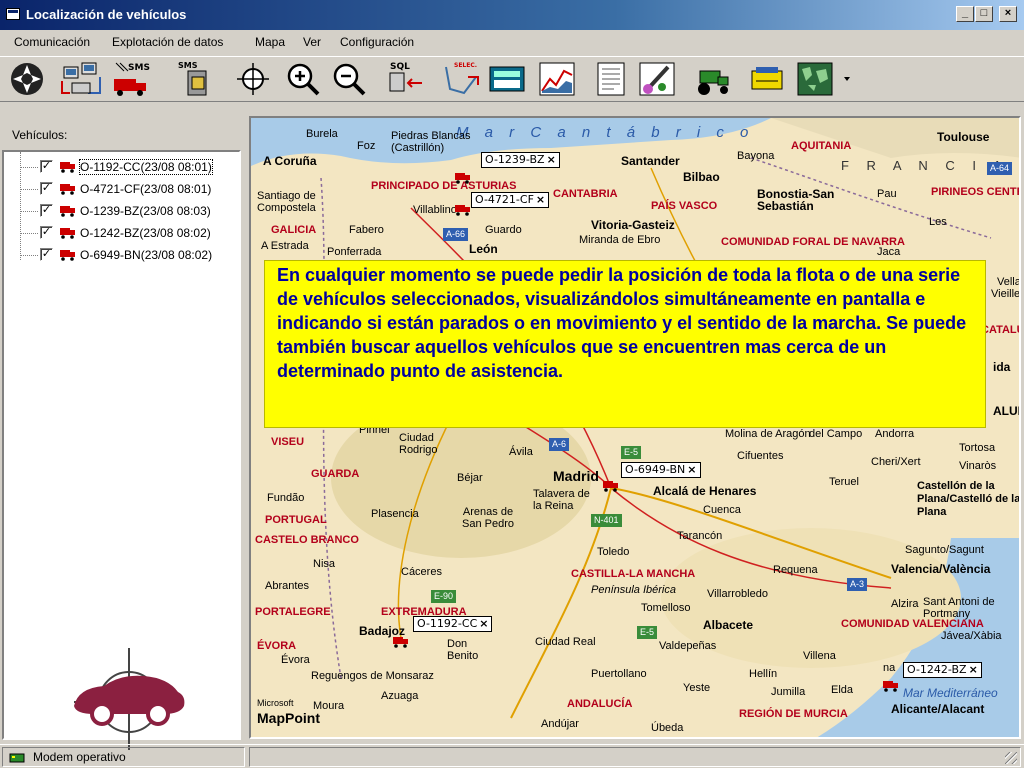  What do you see at coordinates (447, 623) in the screenshot?
I see `vehicle-tag-label: O-1192-CC` at bounding box center [447, 623].